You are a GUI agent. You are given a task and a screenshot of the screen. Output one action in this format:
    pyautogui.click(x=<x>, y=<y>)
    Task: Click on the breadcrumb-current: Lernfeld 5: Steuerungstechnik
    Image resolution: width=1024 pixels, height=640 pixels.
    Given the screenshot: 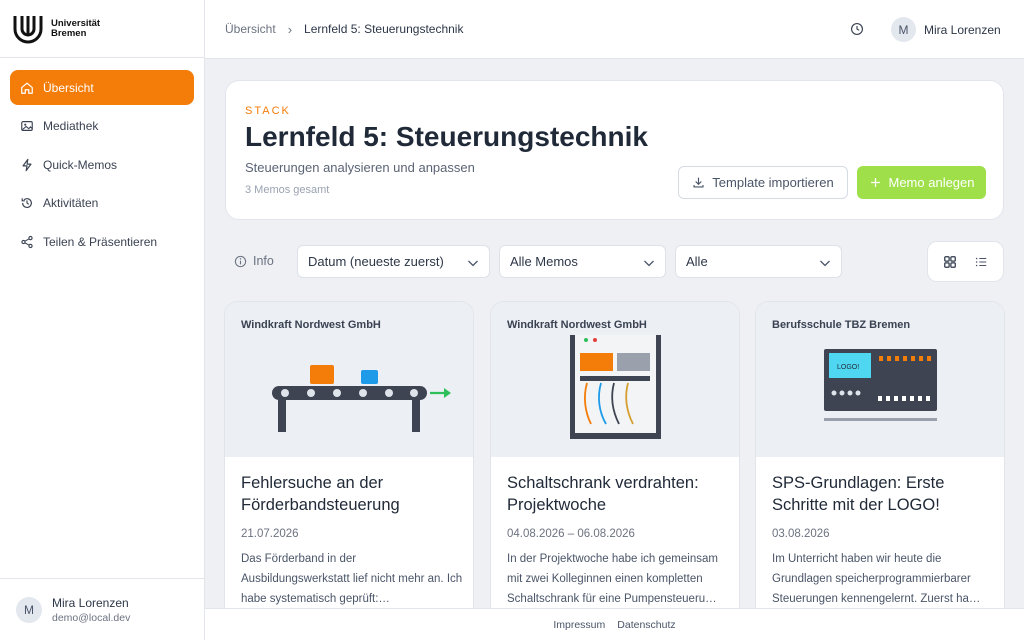 What is the action you would take?
    pyautogui.click(x=384, y=29)
    